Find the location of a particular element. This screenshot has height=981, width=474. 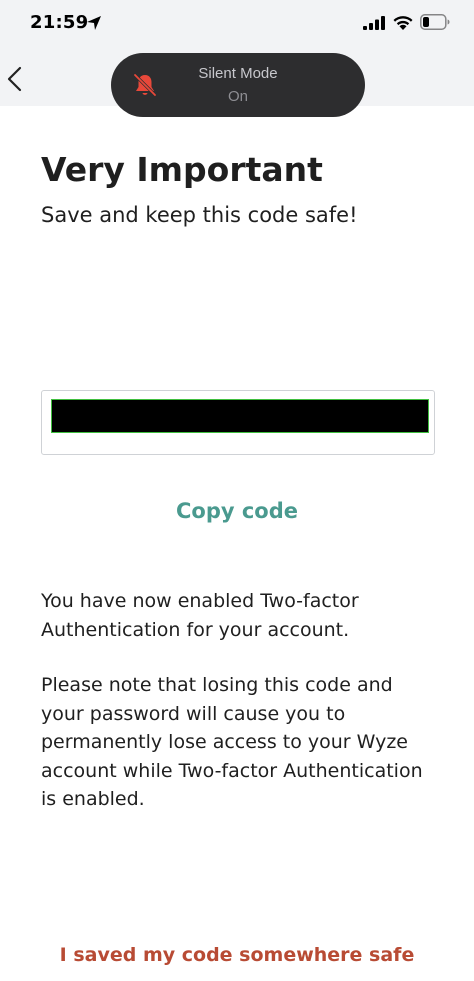

redacted-code is located at coordinates (240, 416).